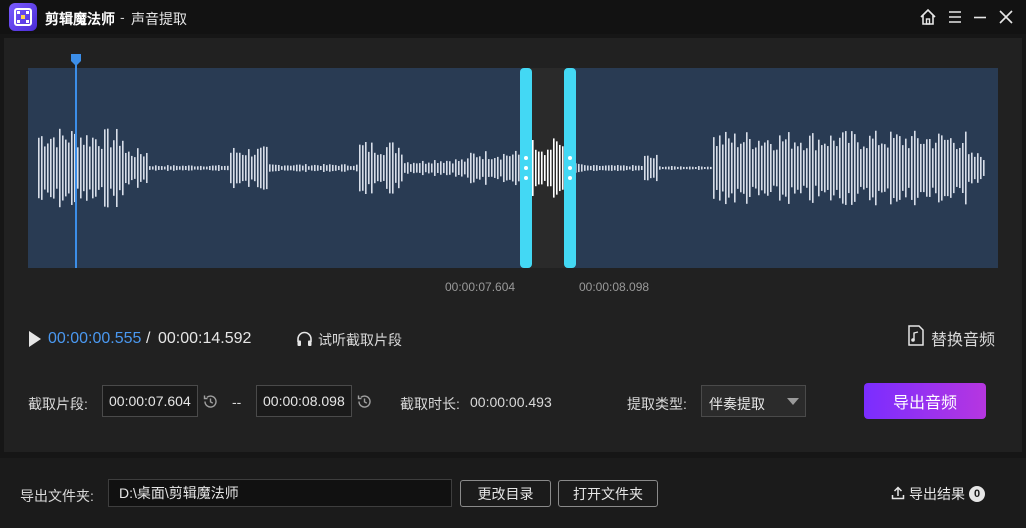  Describe the element at coordinates (360, 340) in the screenshot. I see `preview-clip-label: 试听截取片段` at that location.